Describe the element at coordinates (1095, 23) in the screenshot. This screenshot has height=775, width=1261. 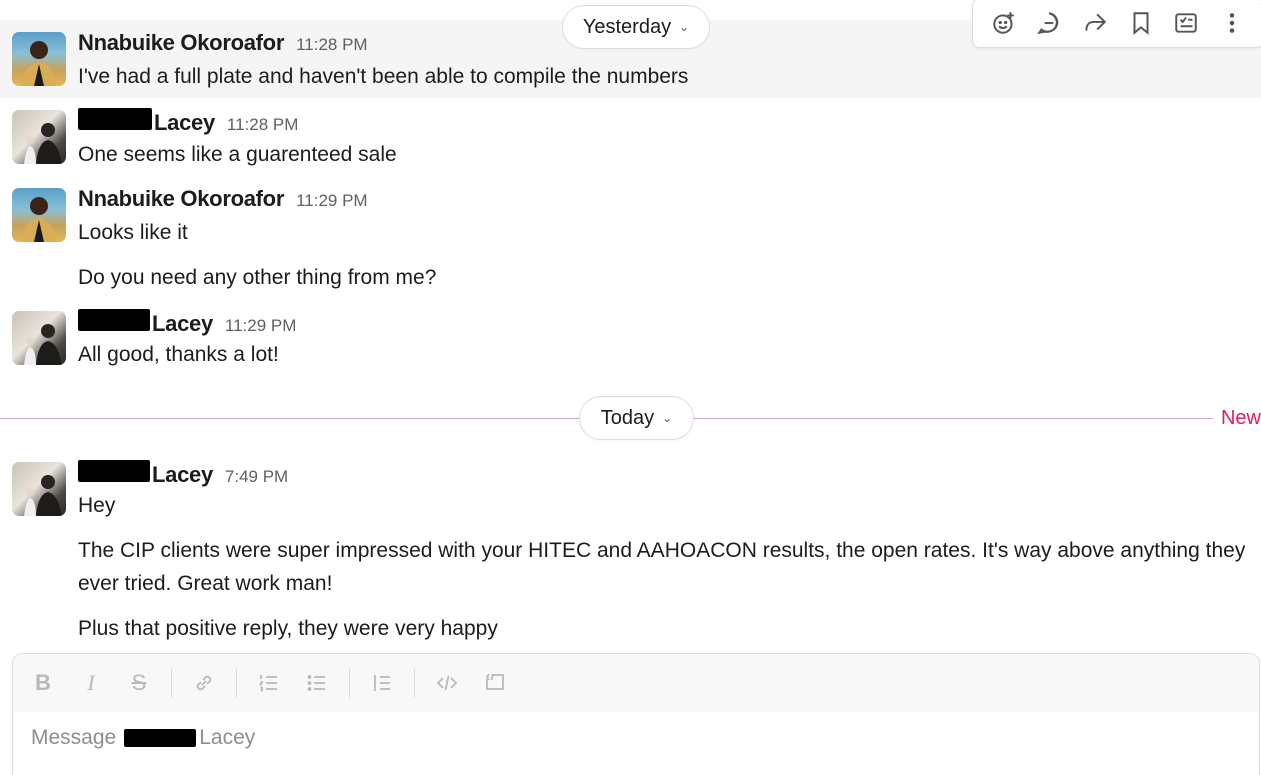
I see `forward-icon` at that location.